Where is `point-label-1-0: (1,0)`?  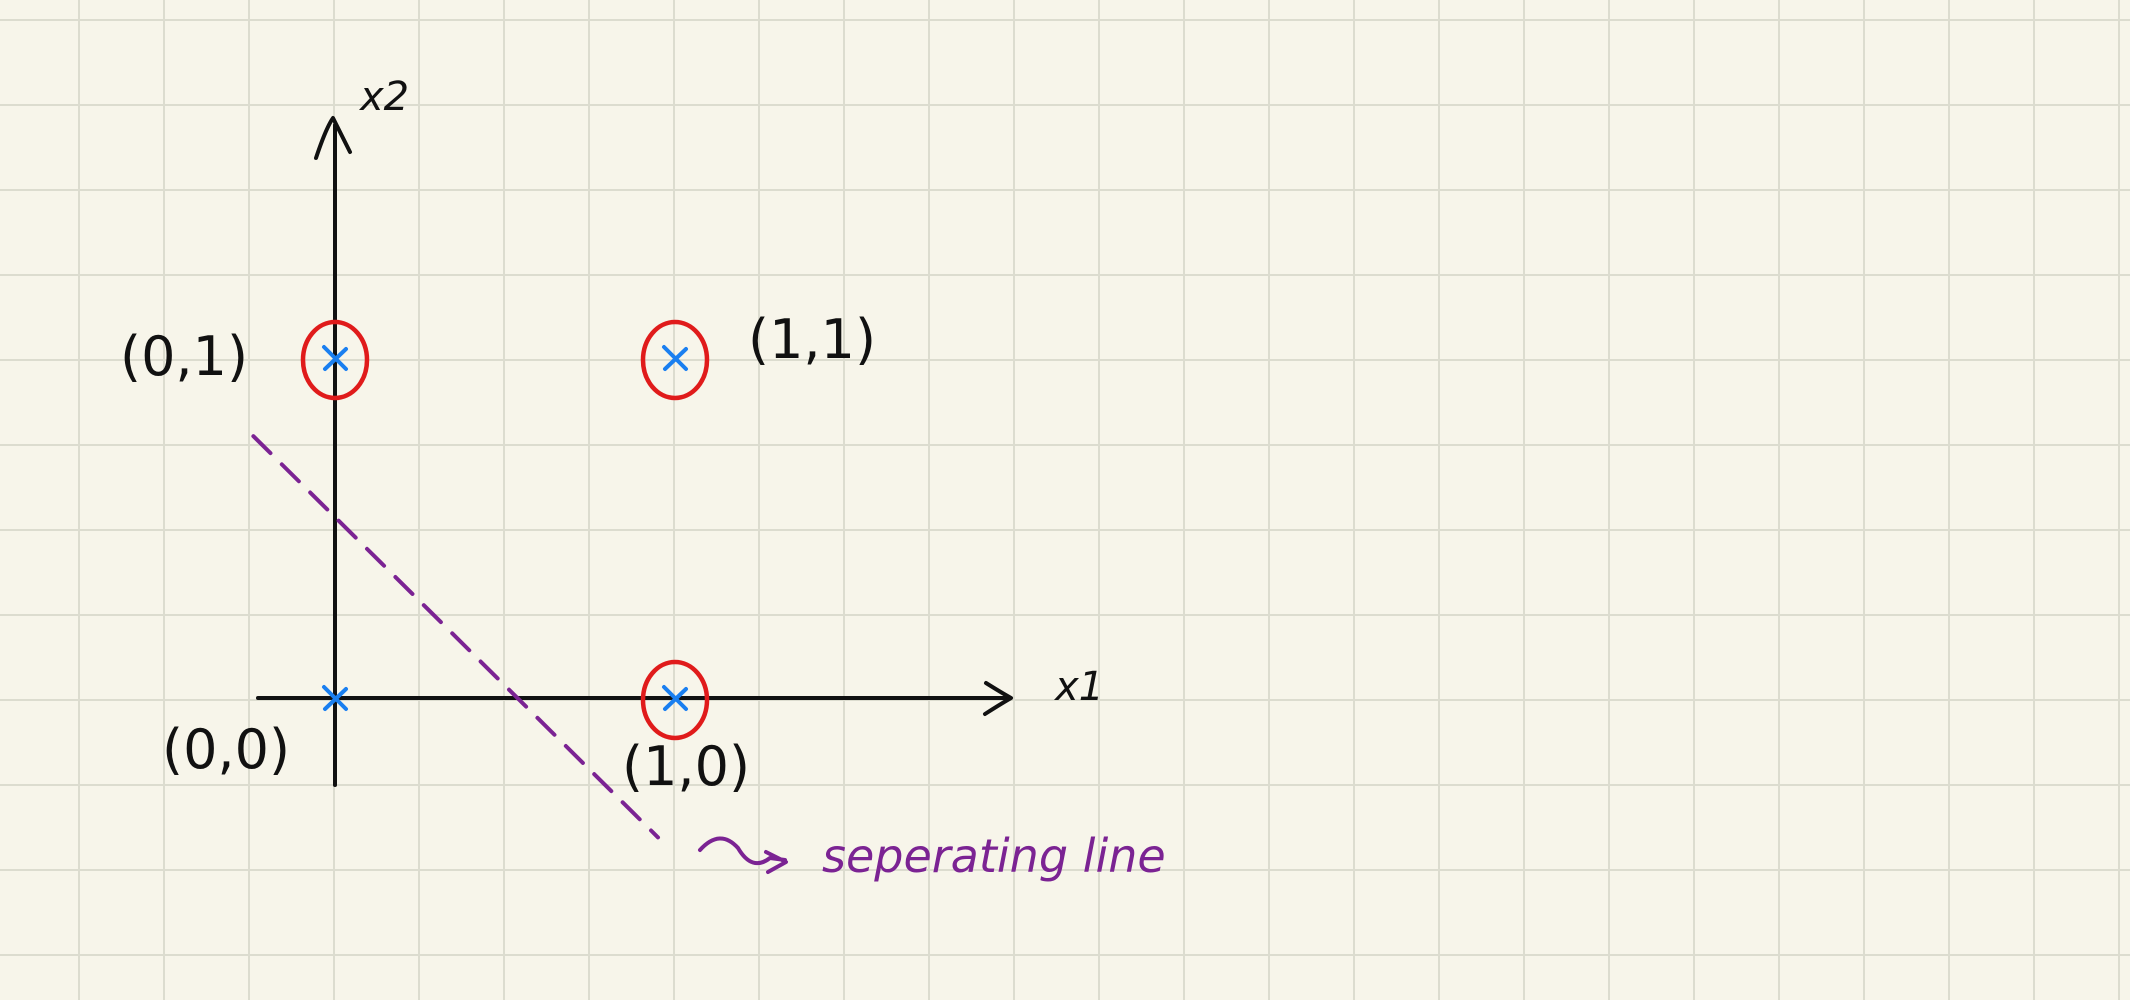
point-label-1-0: (1,0) is located at coordinates (686, 766).